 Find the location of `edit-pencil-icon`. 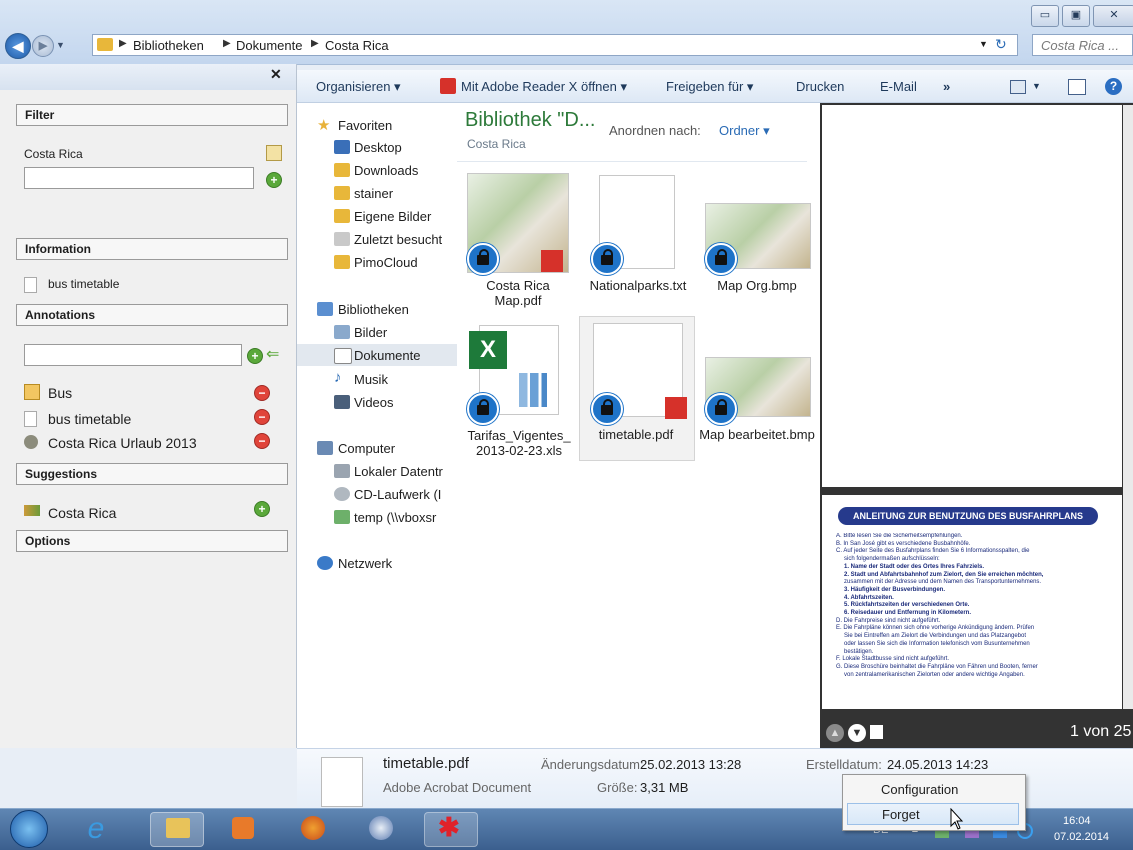

edit-pencil-icon is located at coordinates (274, 153).